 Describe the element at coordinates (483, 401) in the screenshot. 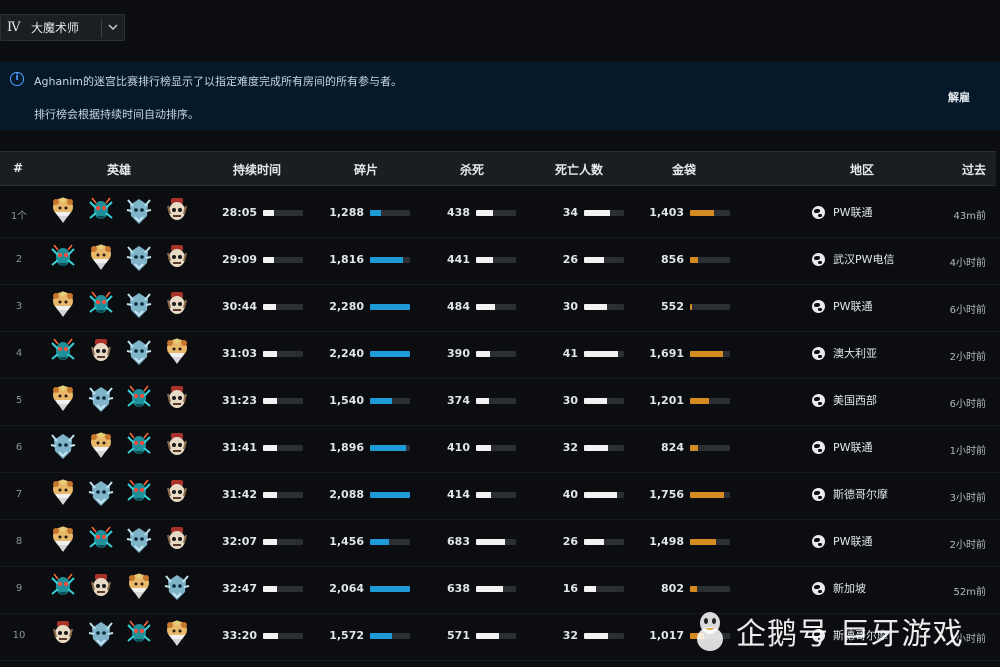

I see `kills-bar-fill` at that location.